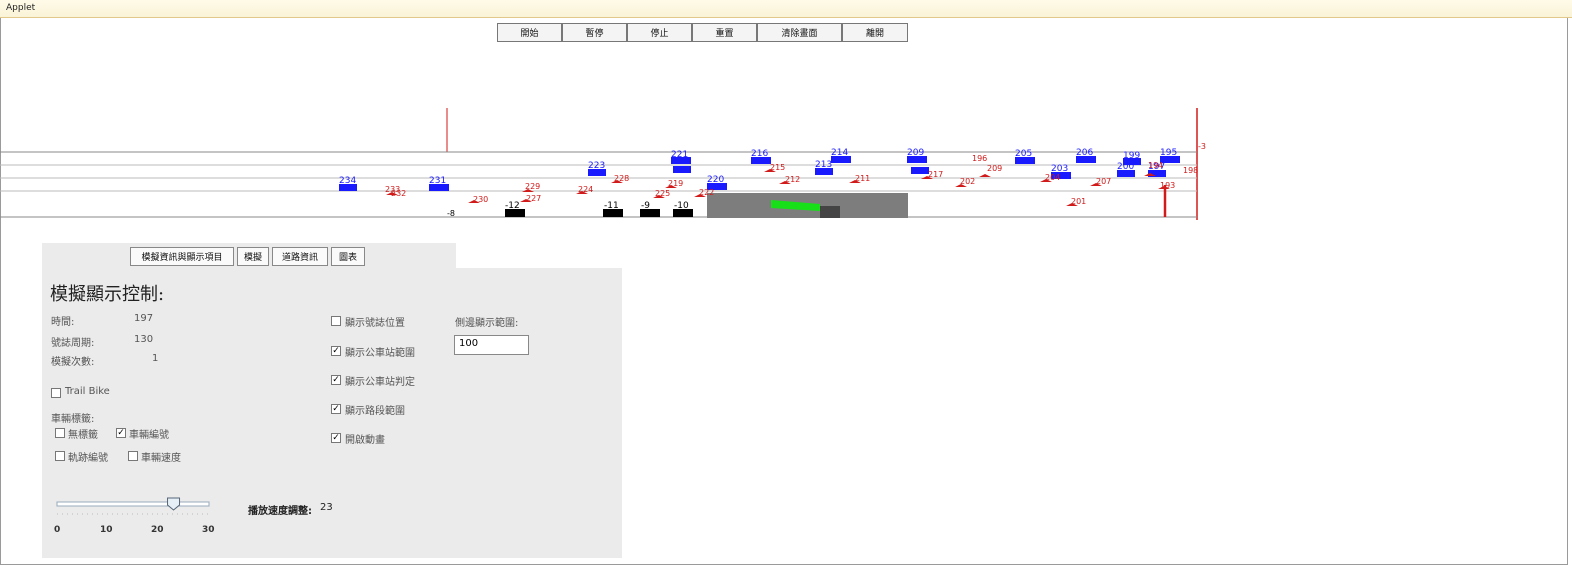 The image size is (1572, 568). Describe the element at coordinates (994, 168) in the screenshot. I see `svg-text: 209` at that location.